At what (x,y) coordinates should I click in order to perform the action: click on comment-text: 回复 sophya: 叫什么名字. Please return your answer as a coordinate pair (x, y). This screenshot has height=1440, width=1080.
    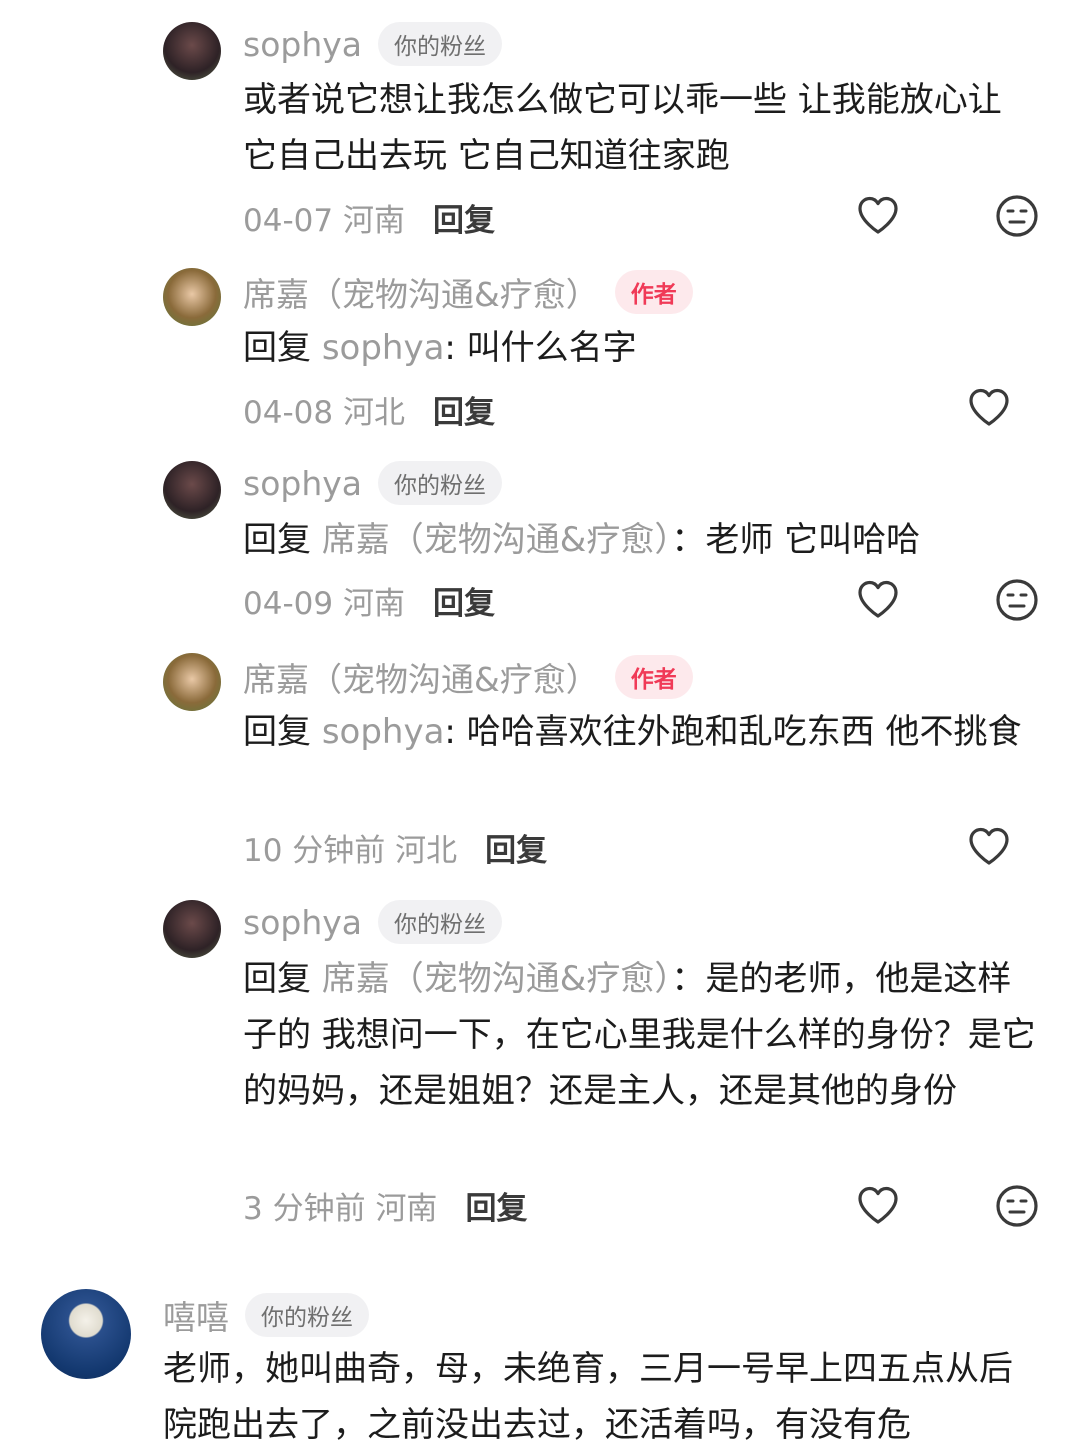
    Looking at the image, I should click on (440, 348).